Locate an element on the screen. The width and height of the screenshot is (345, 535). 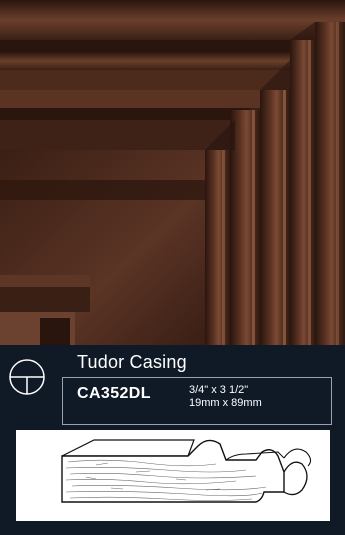
product-sku: CA352DL is located at coordinates (114, 393).